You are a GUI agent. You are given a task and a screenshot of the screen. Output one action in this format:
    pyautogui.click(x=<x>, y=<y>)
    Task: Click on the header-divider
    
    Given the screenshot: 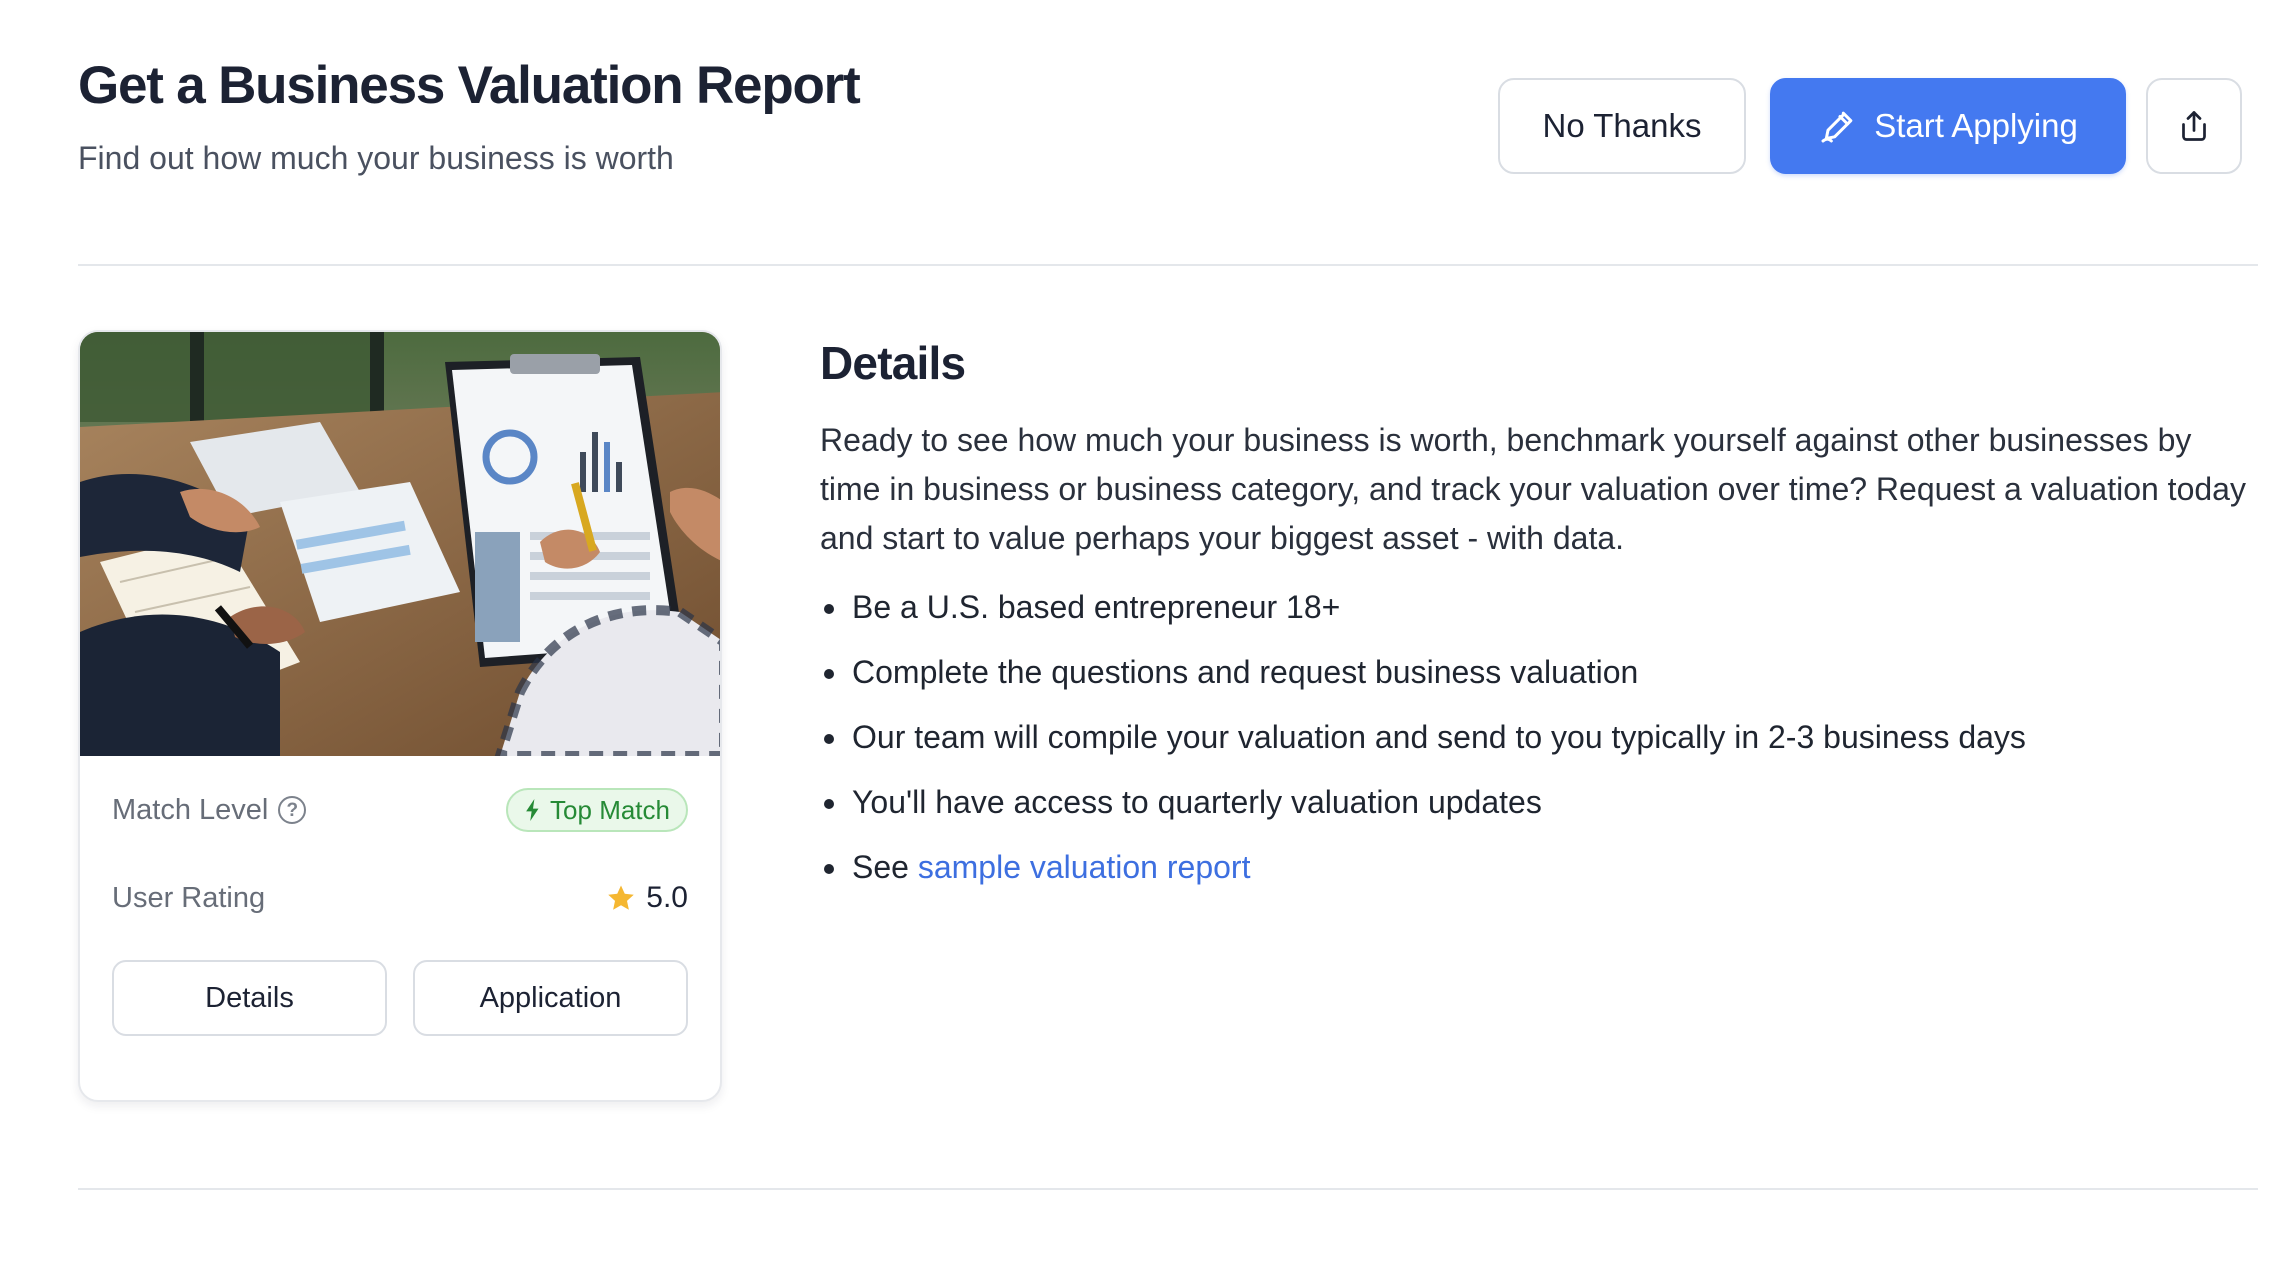 What is the action you would take?
    pyautogui.click(x=1168, y=265)
    